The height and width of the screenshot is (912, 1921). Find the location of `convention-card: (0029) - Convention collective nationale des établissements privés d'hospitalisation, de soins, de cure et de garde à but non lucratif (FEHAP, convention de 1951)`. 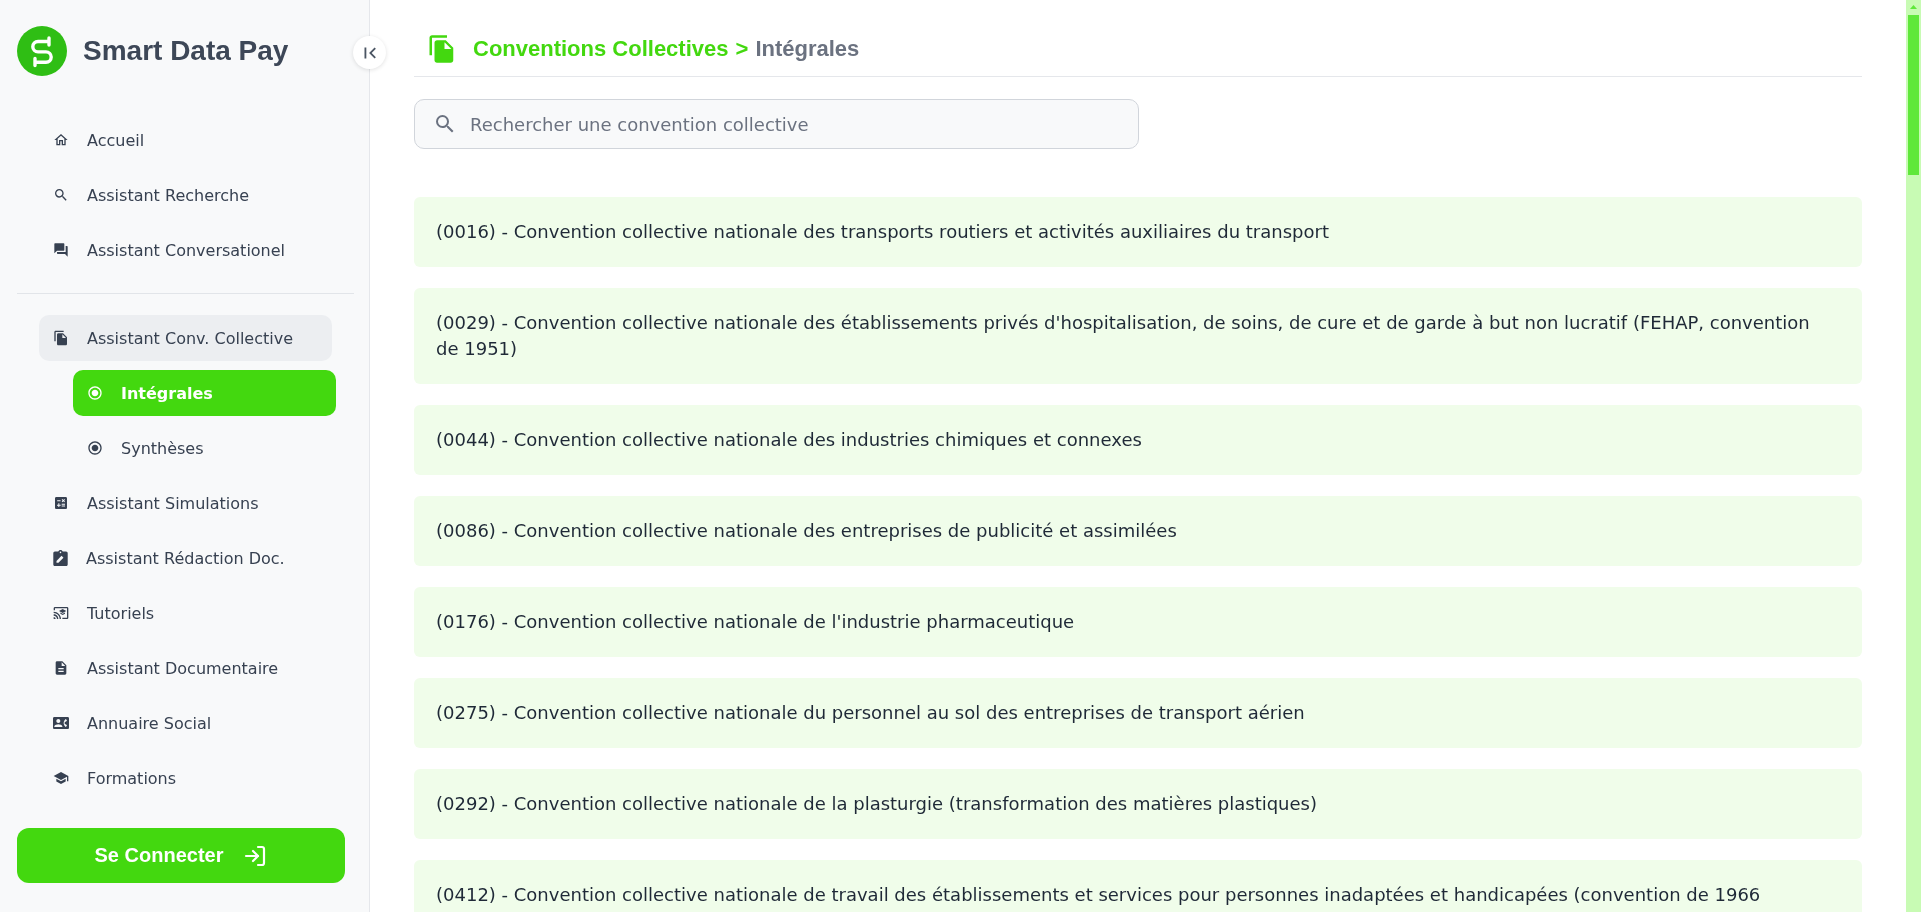

convention-card: (0029) - Convention collective nationale des établissements privés d'hospitalisation, de soins, de cure et de garde à but non lucratif (FEHAP, convention de 1951) is located at coordinates (1138, 336).